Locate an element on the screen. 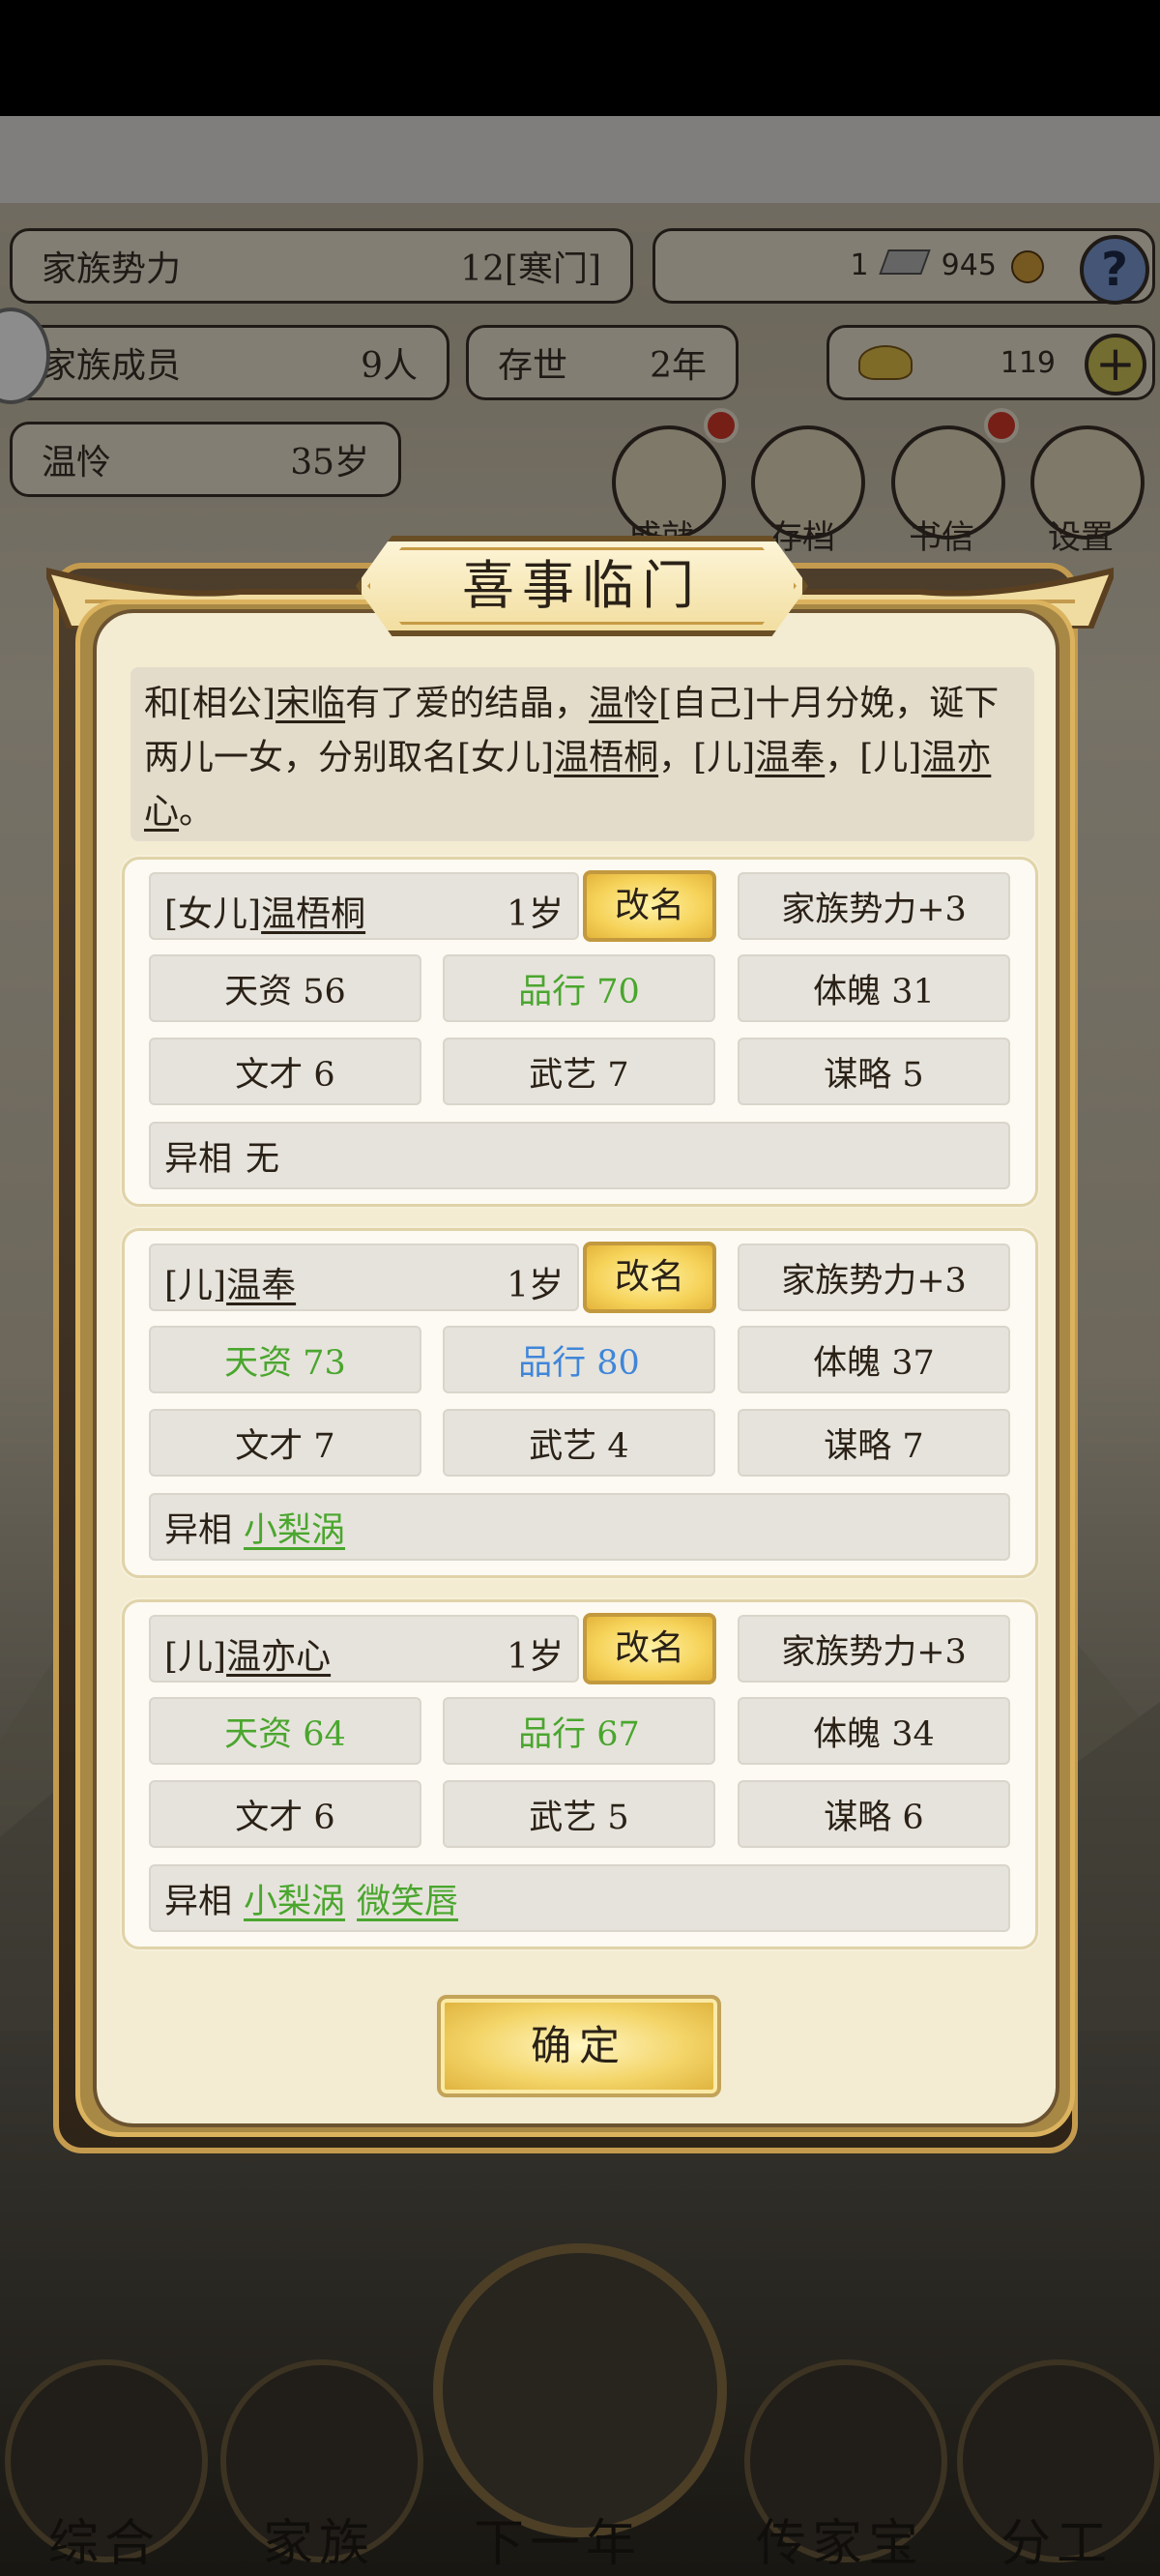 This screenshot has height=2576, width=1160. child-2-name: 温奉 is located at coordinates (261, 1285).